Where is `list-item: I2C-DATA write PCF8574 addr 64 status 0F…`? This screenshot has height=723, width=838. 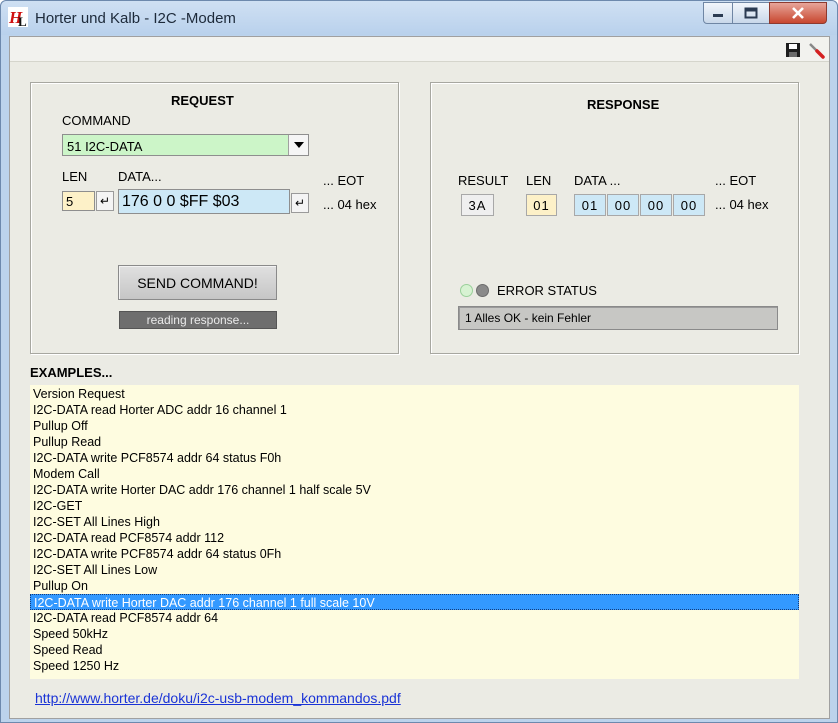
list-item: I2C-DATA write PCF8574 addr 64 status 0F… is located at coordinates (414, 554).